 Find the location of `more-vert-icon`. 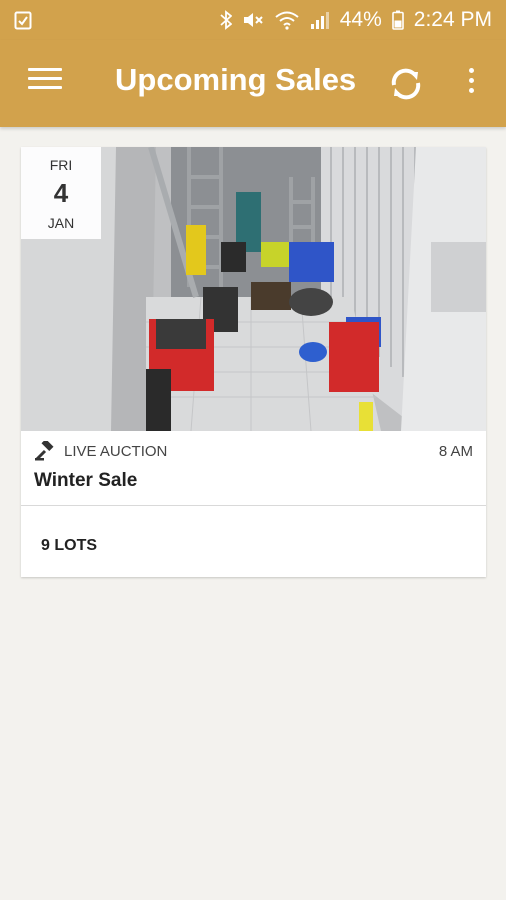

more-vert-icon is located at coordinates (471, 83).